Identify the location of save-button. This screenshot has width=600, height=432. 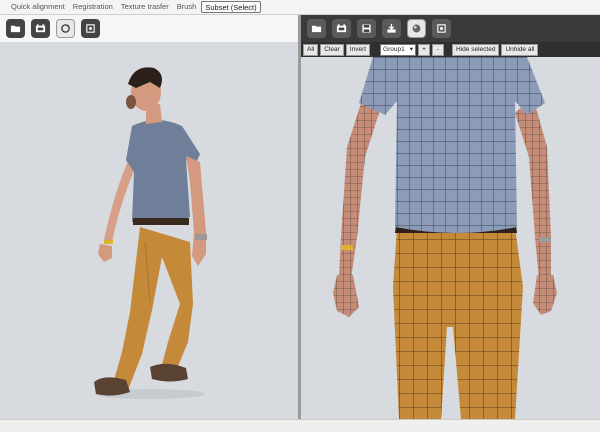
(366, 28).